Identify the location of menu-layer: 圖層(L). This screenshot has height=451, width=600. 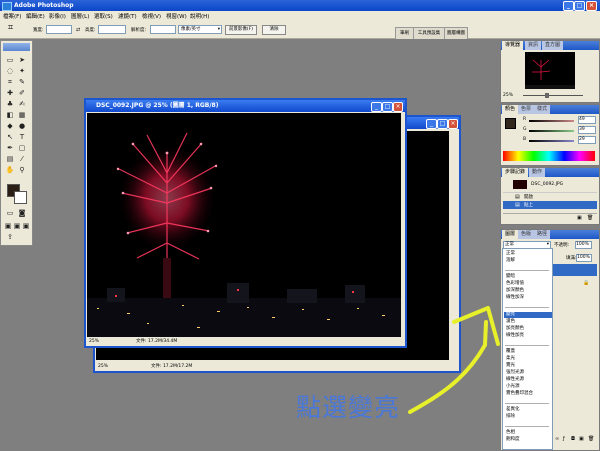
(80, 16).